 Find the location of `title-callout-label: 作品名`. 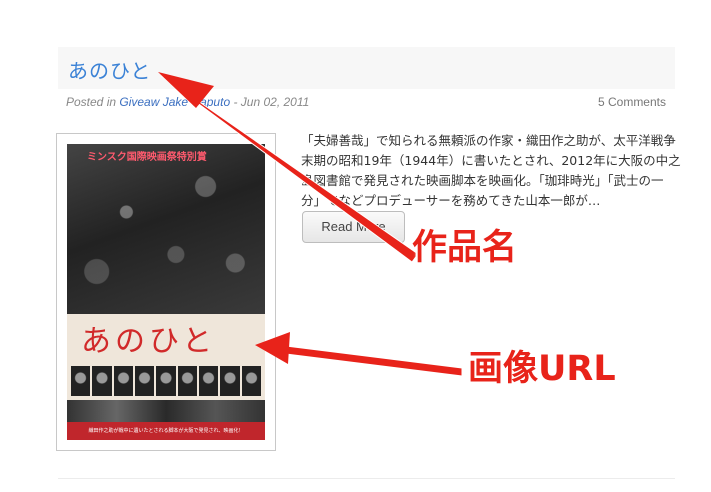

title-callout-label: 作品名 is located at coordinates (465, 248).